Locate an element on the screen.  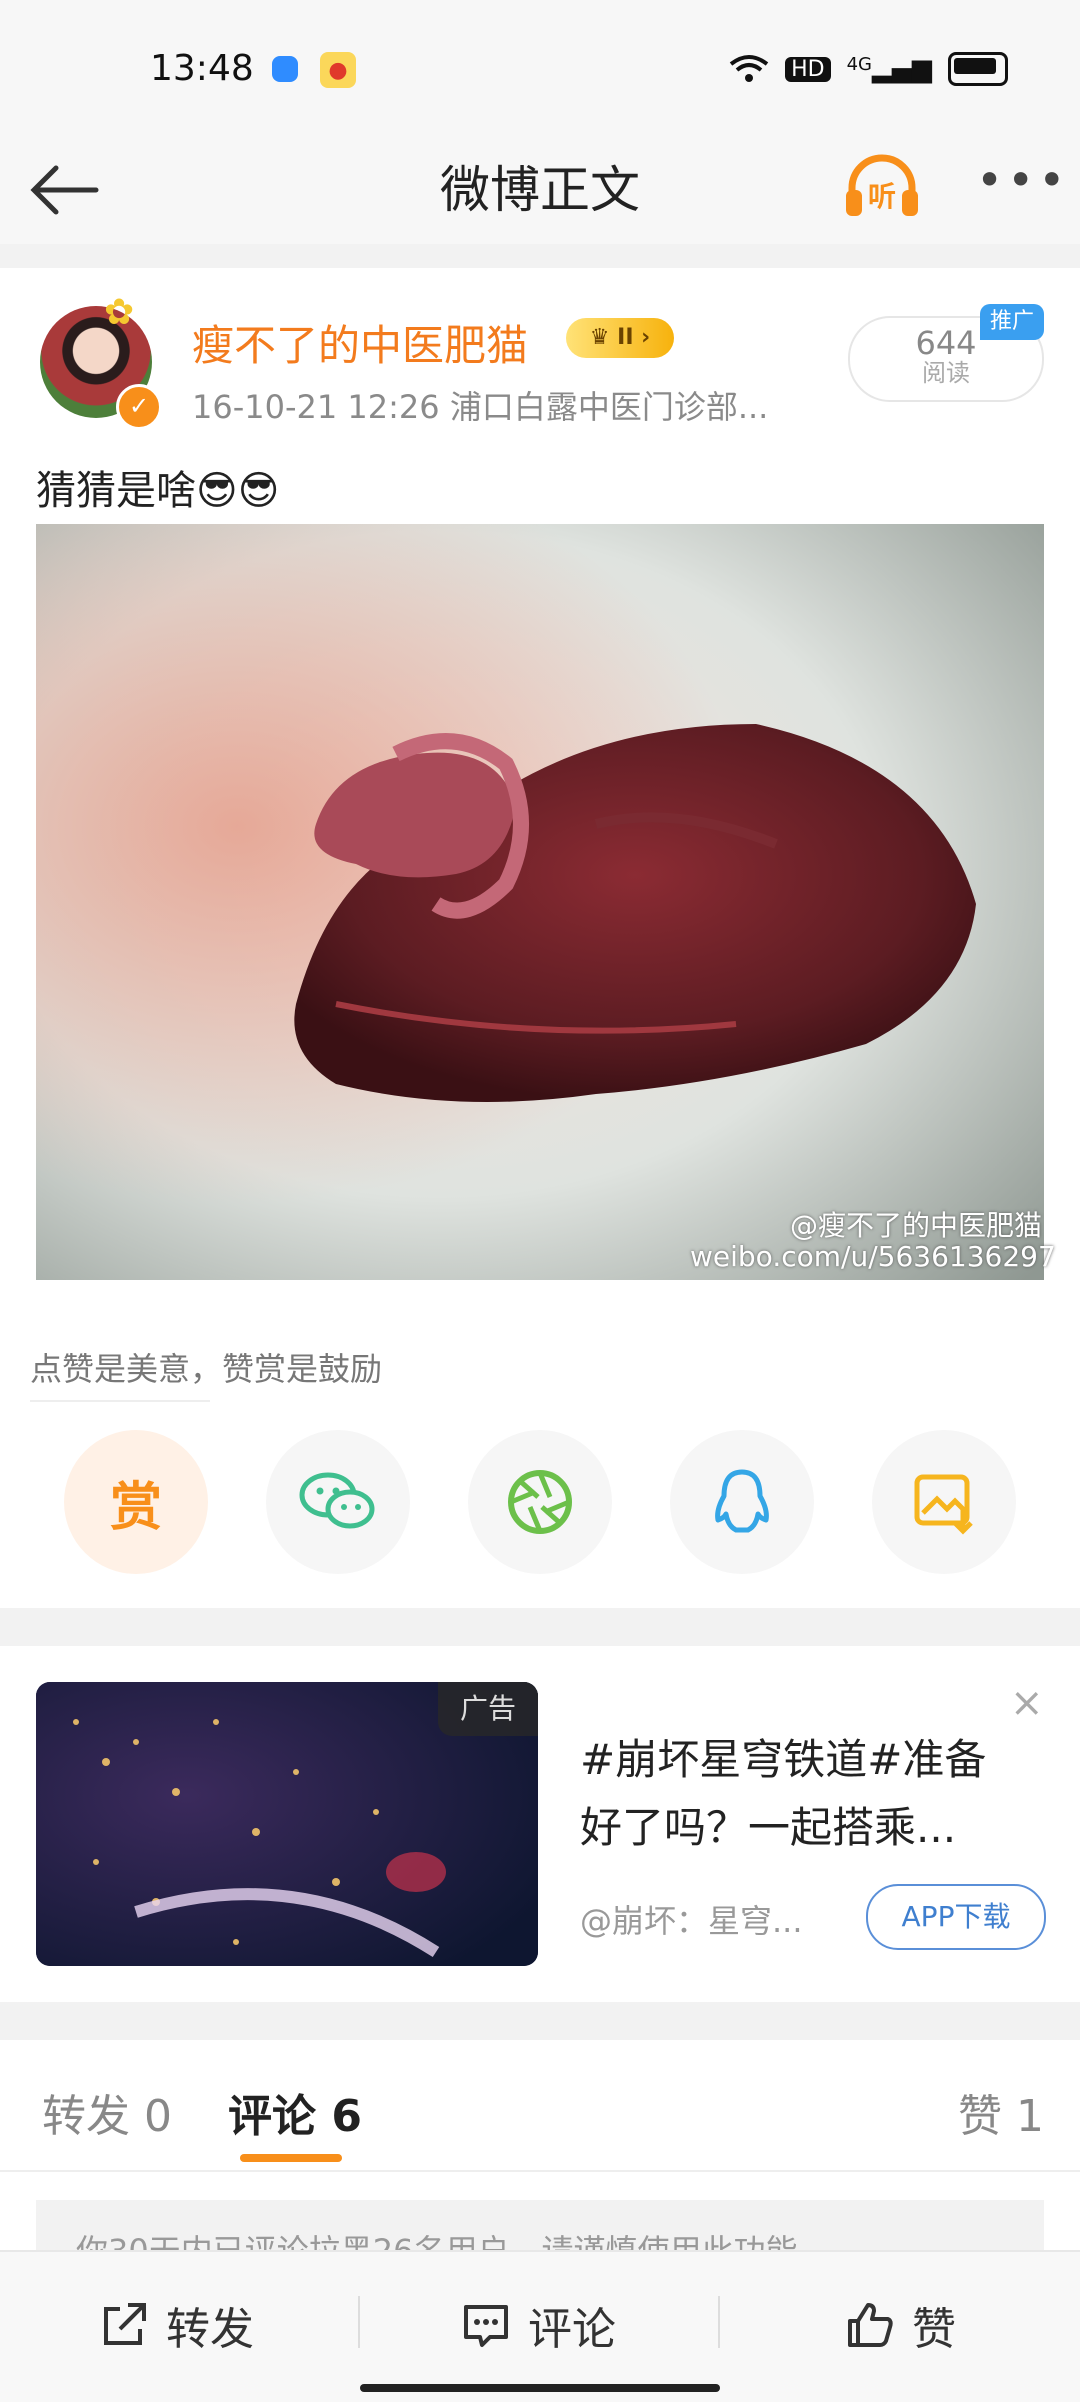
avatar-decoration-icon: ✿ is located at coordinates (119, 312).